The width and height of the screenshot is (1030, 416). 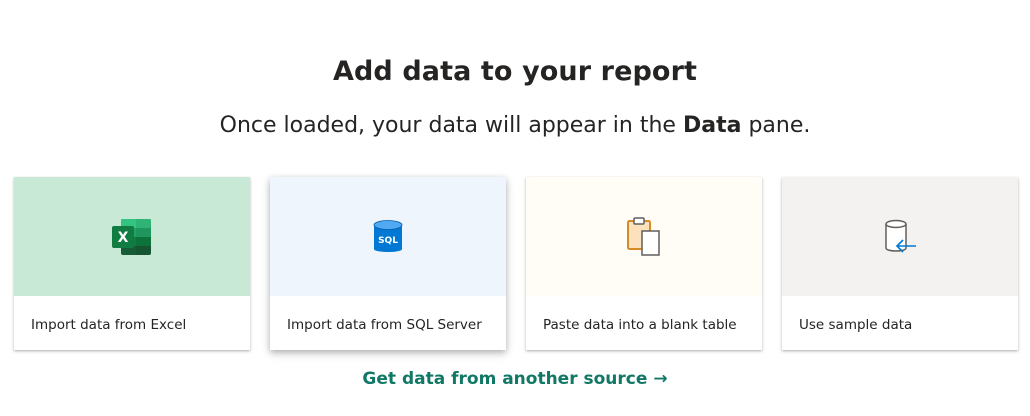 I want to click on subtitle-bold-text: Data, so click(x=712, y=125).